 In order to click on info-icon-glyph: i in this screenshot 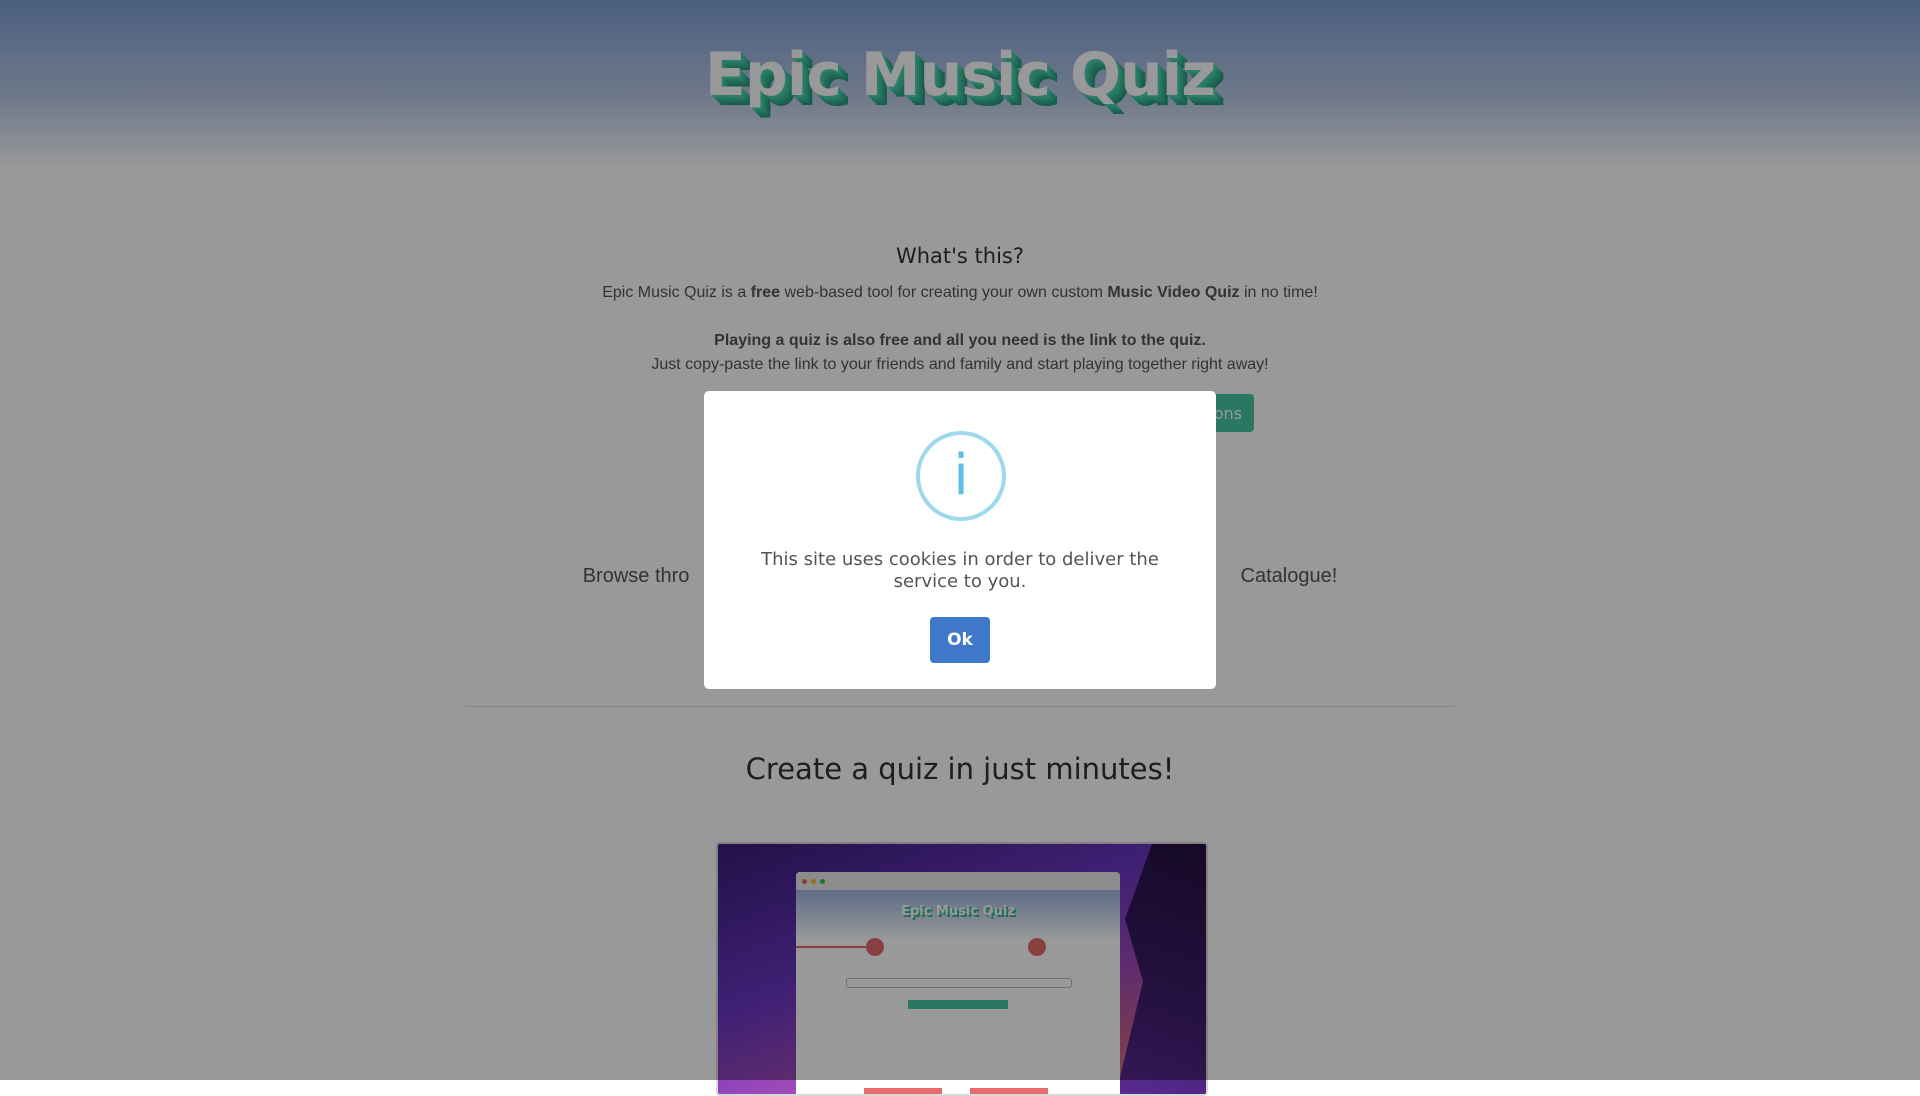, I will do `click(961, 475)`.